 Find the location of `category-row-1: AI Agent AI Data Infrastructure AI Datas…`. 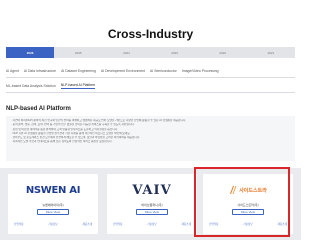

category-row-1: AI Agent AI Data Infrastructure AI Datas… is located at coordinates (150, 71).